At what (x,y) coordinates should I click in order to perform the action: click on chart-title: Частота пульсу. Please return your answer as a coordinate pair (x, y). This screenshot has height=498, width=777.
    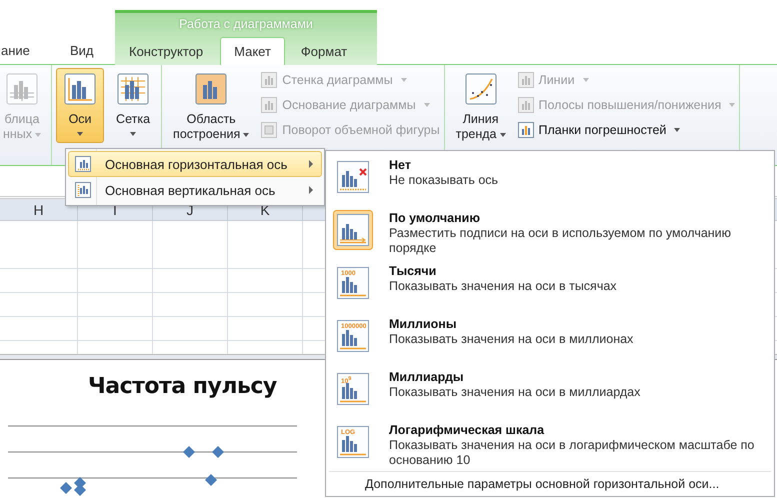
    Looking at the image, I should click on (182, 386).